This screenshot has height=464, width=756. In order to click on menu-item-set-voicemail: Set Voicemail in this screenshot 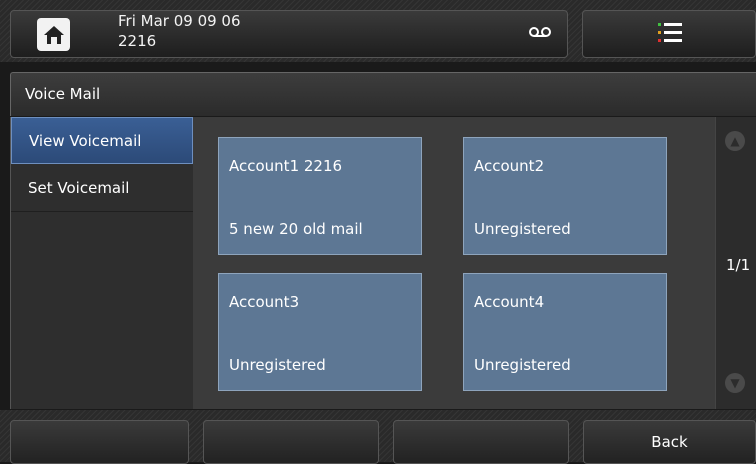, I will do `click(102, 188)`.